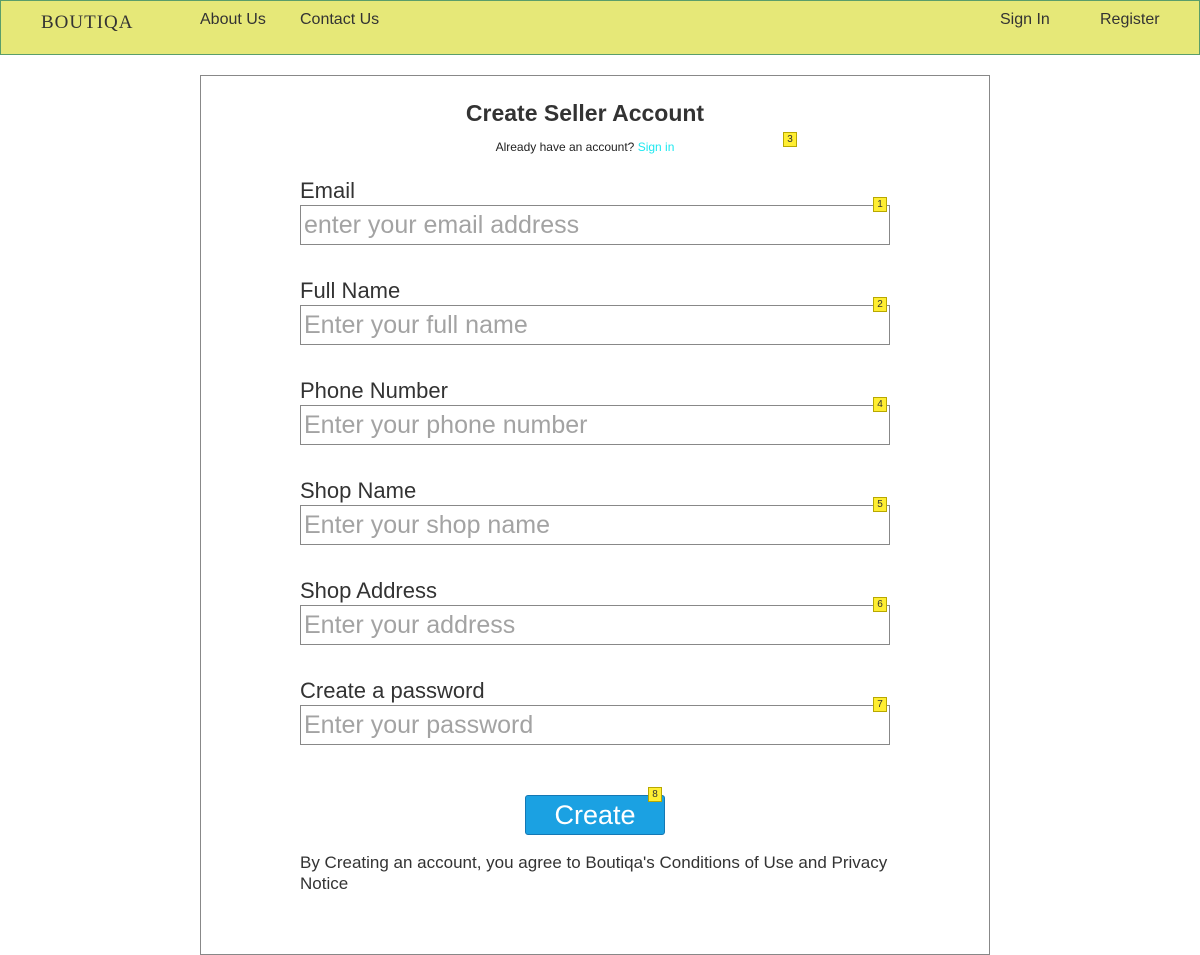 The width and height of the screenshot is (1200, 955). Describe the element at coordinates (1025, 20) in the screenshot. I see `nav-sign-in-link: Sign In` at that location.